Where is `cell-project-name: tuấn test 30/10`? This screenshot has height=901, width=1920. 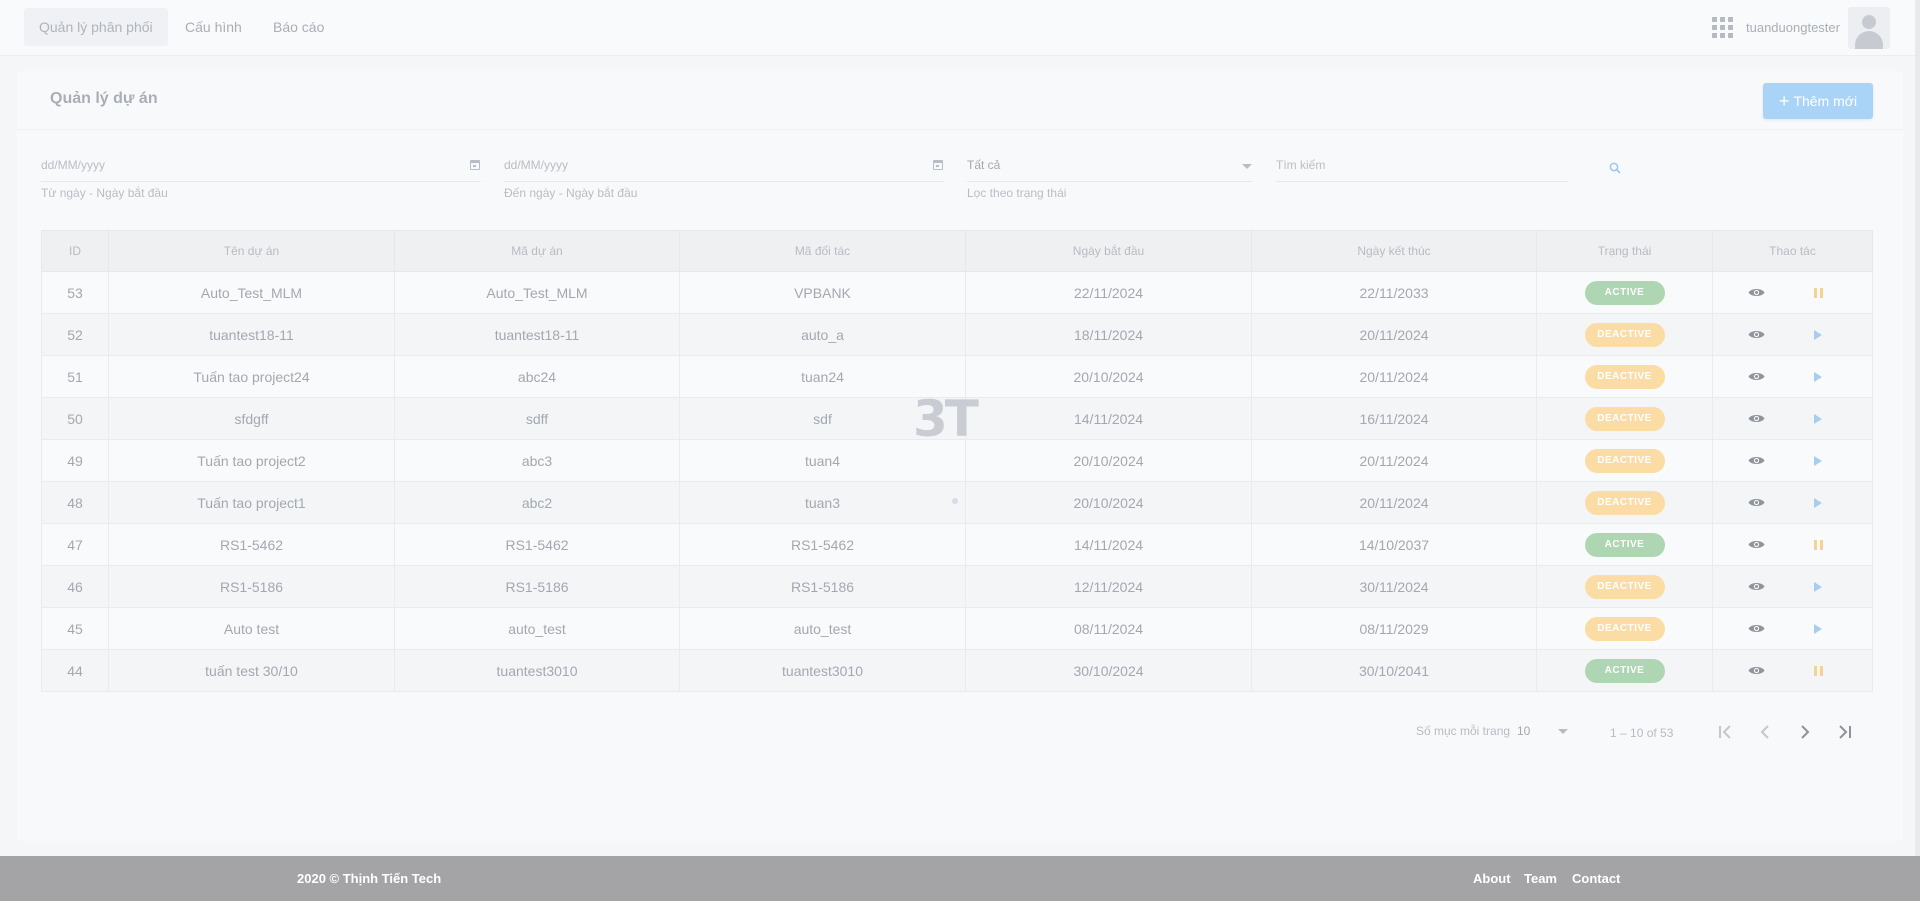
cell-project-name: tuấn test 30/10 is located at coordinates (251, 670).